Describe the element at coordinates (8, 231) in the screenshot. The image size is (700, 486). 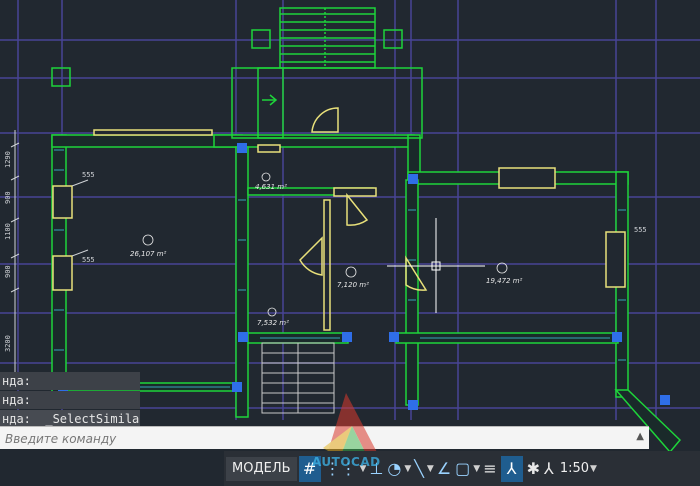
I see `svg-text: 1100` at that location.